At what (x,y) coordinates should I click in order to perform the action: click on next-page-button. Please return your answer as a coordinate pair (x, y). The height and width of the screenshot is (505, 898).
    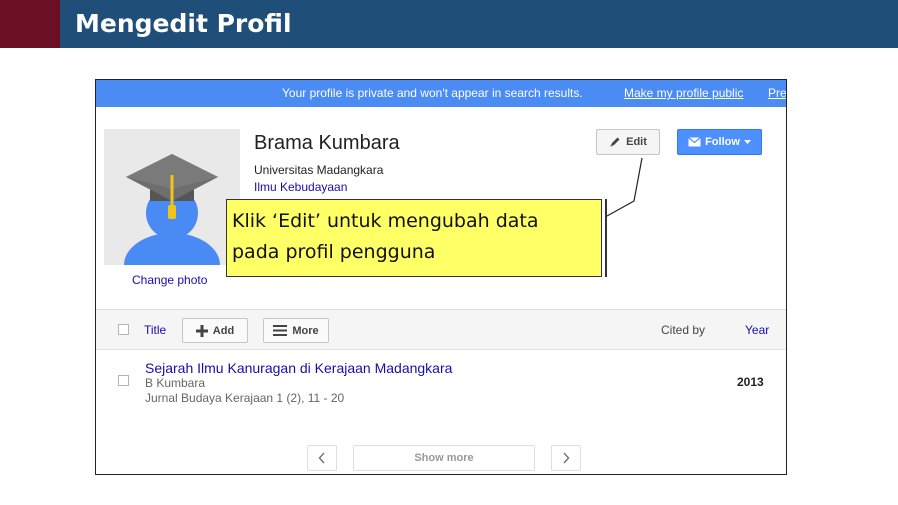
    Looking at the image, I should click on (566, 458).